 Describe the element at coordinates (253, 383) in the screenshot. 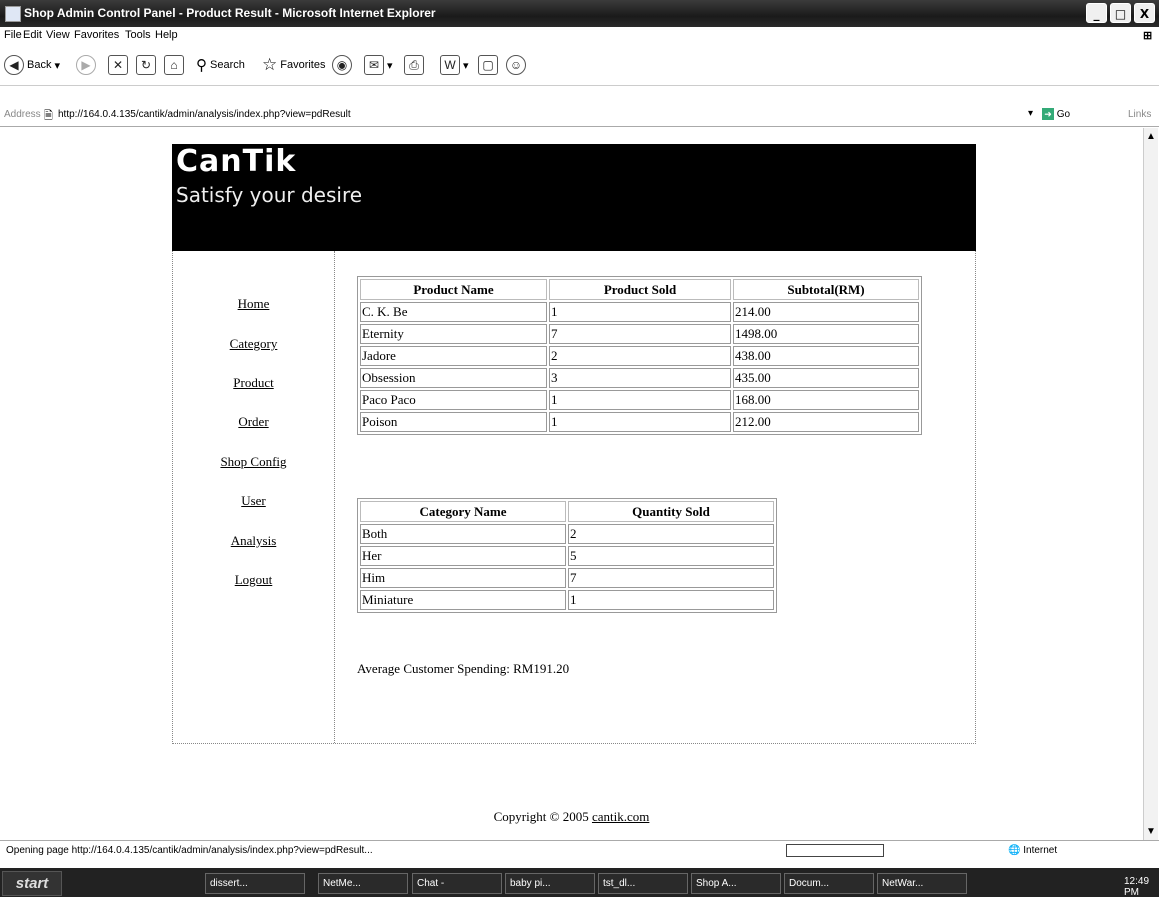

I see `nav-product: Product` at that location.